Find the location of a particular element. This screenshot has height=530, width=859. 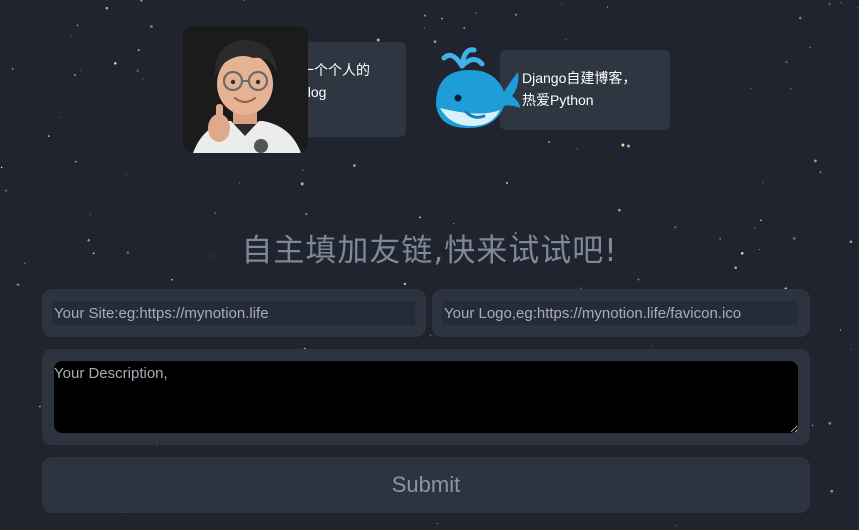

friend-description: 一个个人的 blog is located at coordinates (335, 81).